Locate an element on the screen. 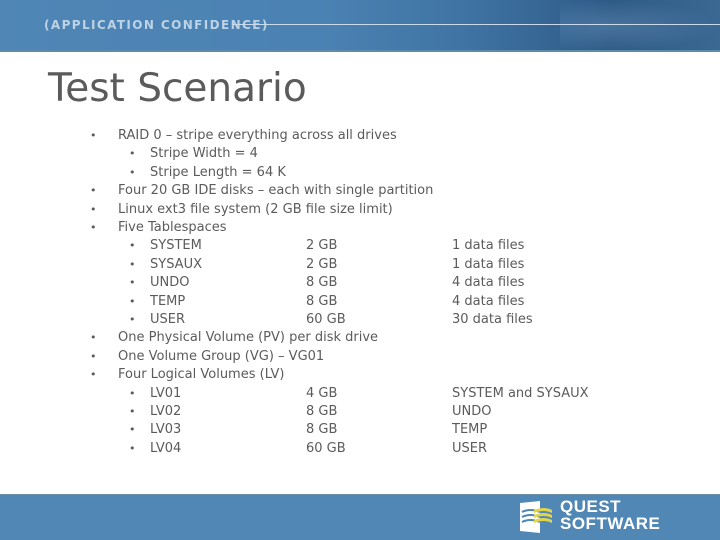  item-label: UNDO is located at coordinates (170, 283).